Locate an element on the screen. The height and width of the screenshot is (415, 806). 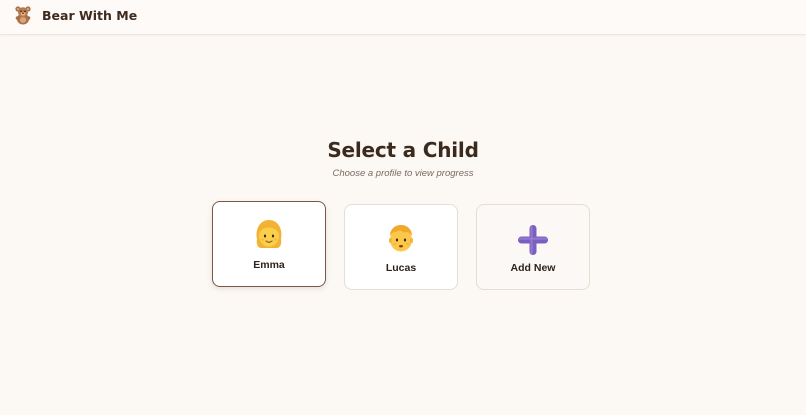
app-title: Bear With Me is located at coordinates (89, 15).